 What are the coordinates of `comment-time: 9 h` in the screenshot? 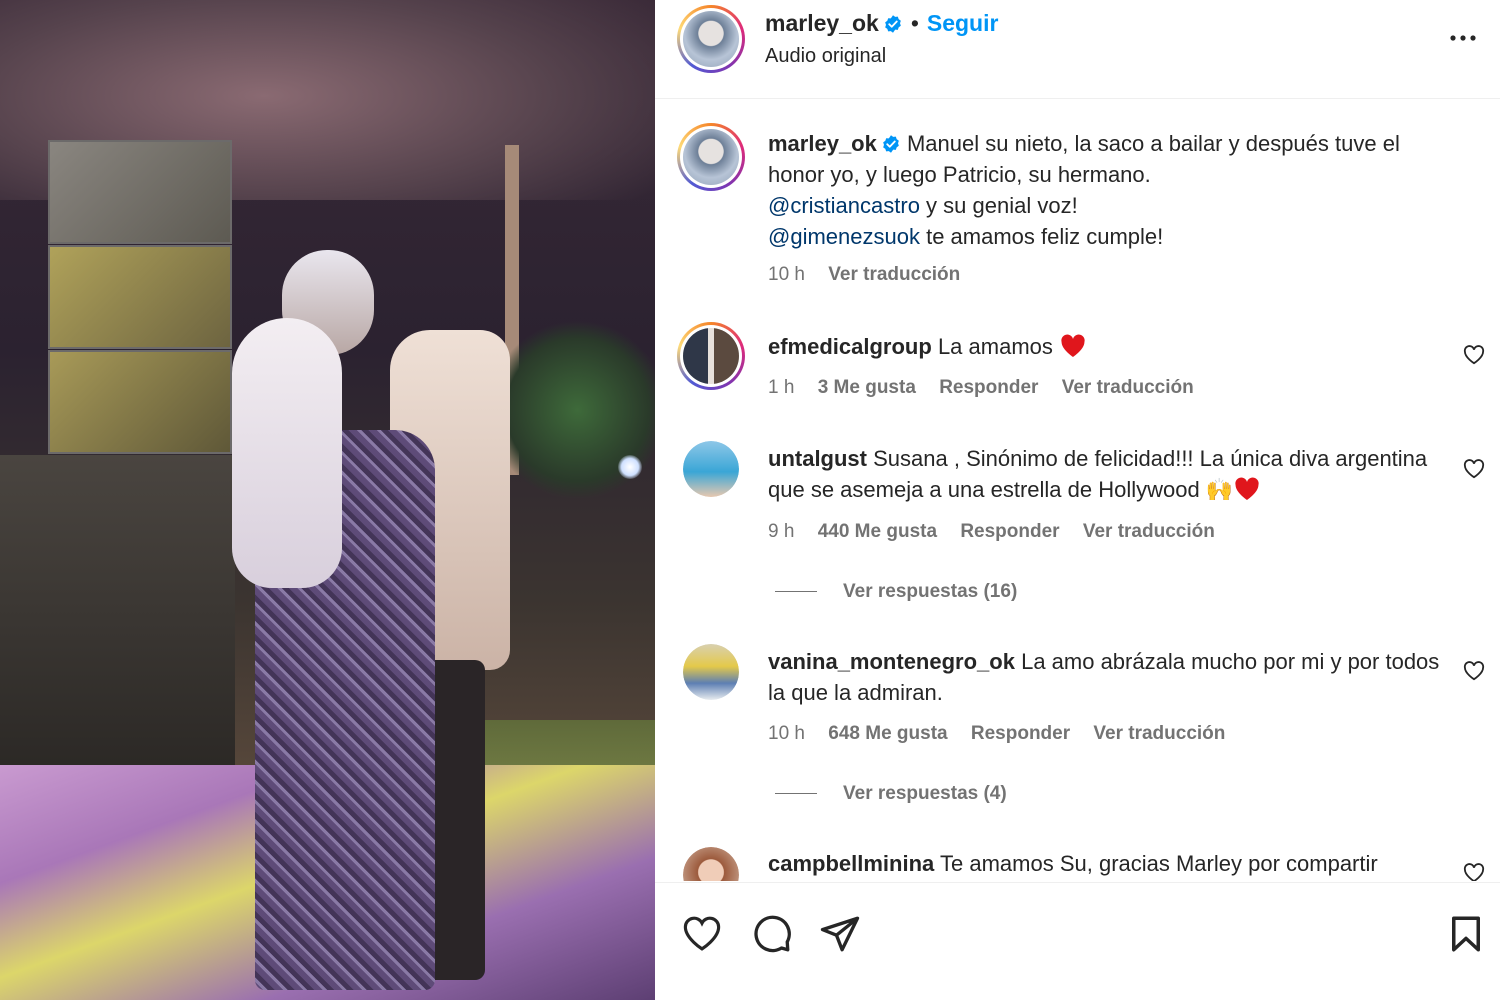 It's located at (781, 531).